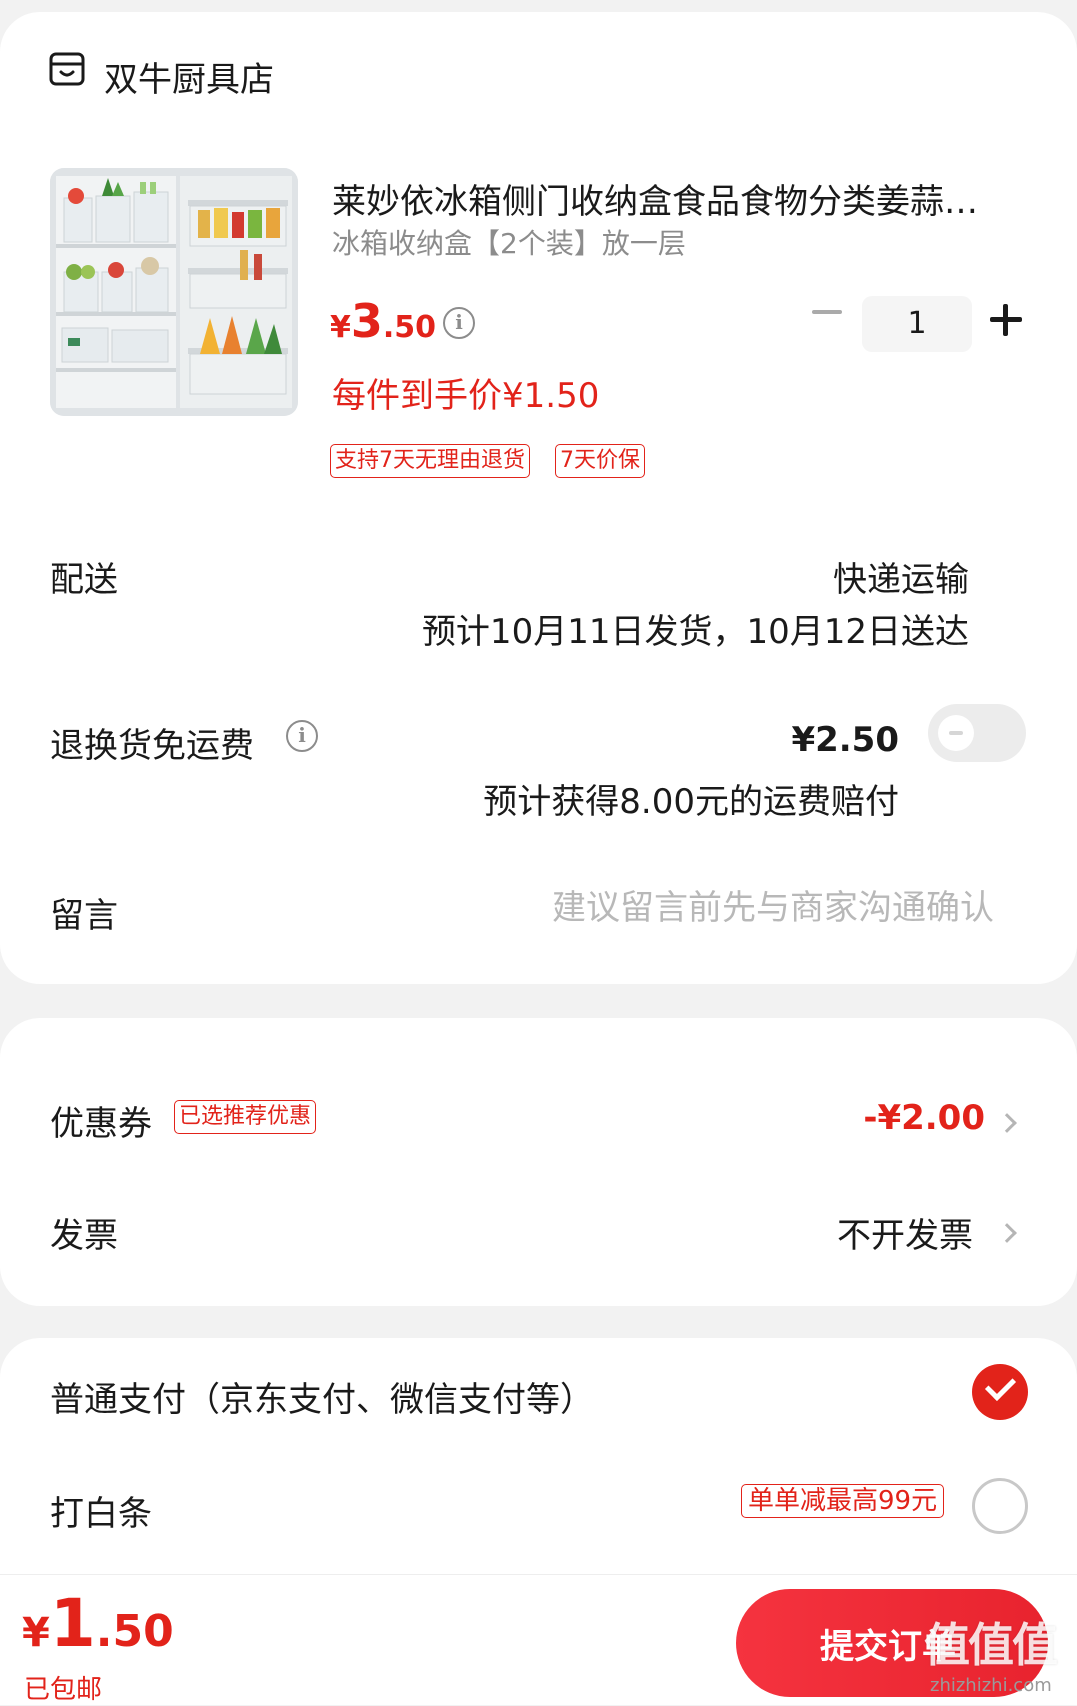 The height and width of the screenshot is (1706, 1077). What do you see at coordinates (600, 461) in the screenshot?
I see `price-protection-tag: 7天价保` at bounding box center [600, 461].